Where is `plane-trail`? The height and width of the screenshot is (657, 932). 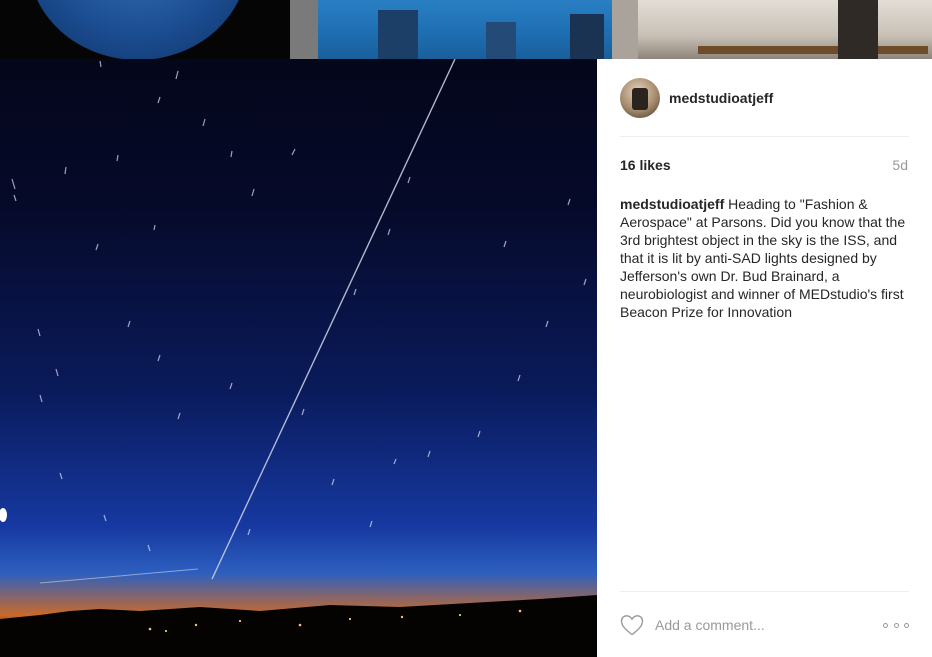 plane-trail is located at coordinates (119, 576).